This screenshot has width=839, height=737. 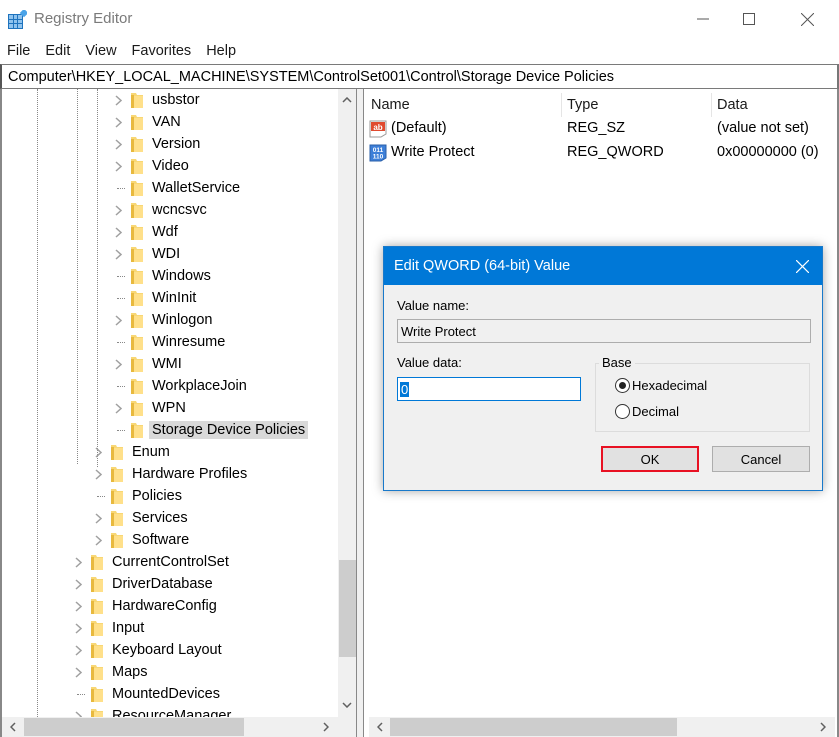 I want to click on minimize-button, so click(x=703, y=19).